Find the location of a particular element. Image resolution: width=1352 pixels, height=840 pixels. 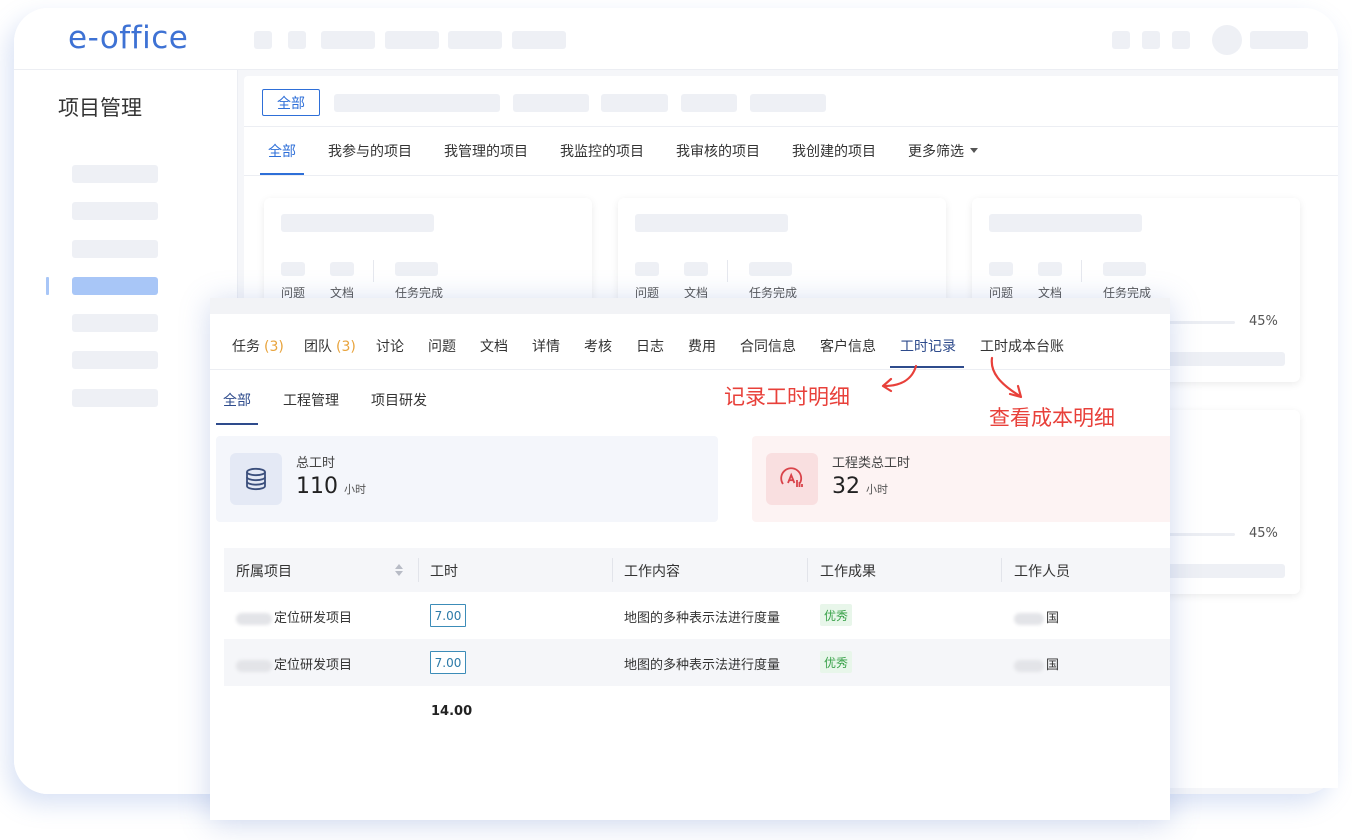

cell-hours: 7.00 is located at coordinates (448, 662).